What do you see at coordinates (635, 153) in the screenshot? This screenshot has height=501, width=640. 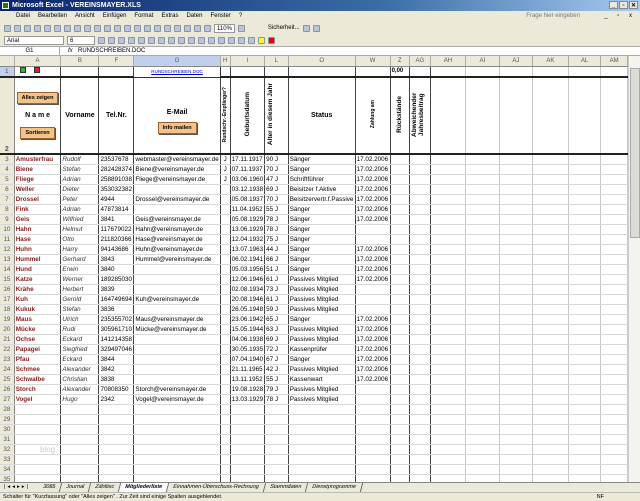 I see `scrollbar-thumb` at bounding box center [635, 153].